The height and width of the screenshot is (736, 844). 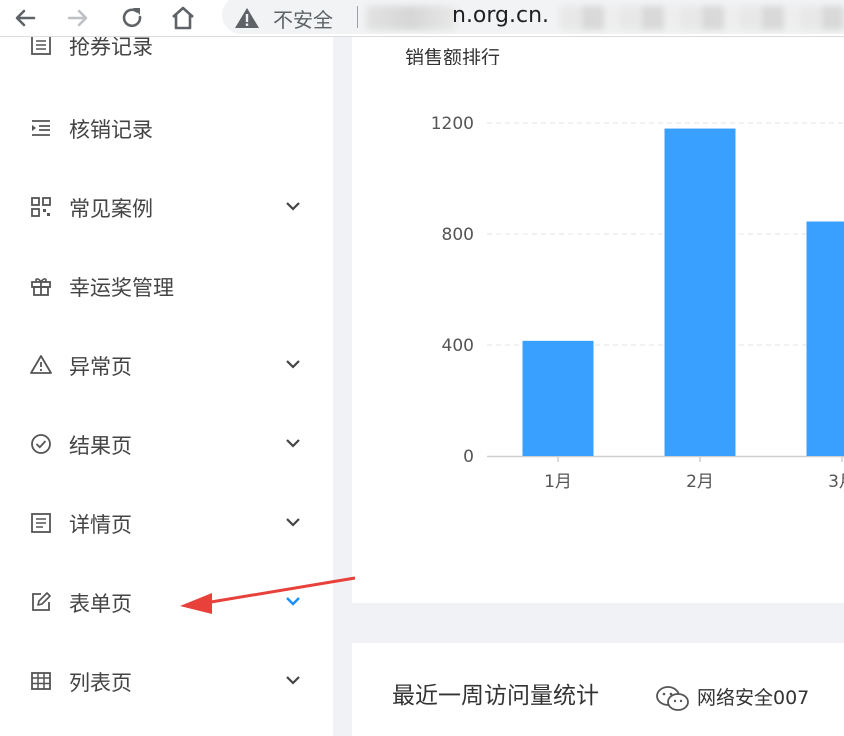 What do you see at coordinates (111, 130) in the screenshot?
I see `sidebar-item-label: 核销记录` at bounding box center [111, 130].